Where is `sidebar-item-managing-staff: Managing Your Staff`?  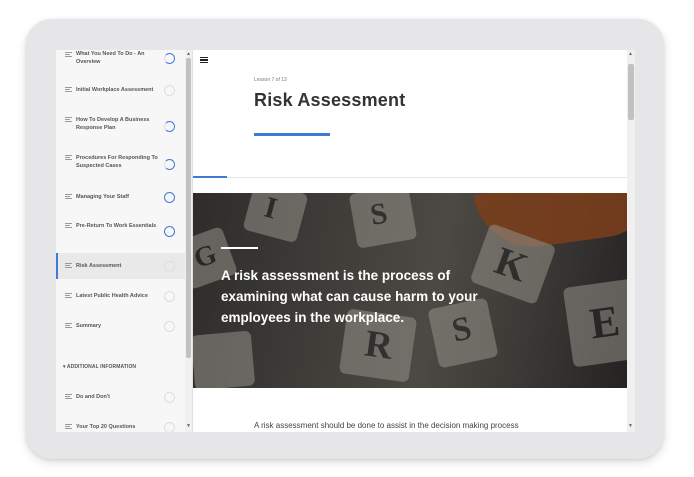
sidebar-item-managing-staff: Managing Your Staff is located at coordinates (120, 198).